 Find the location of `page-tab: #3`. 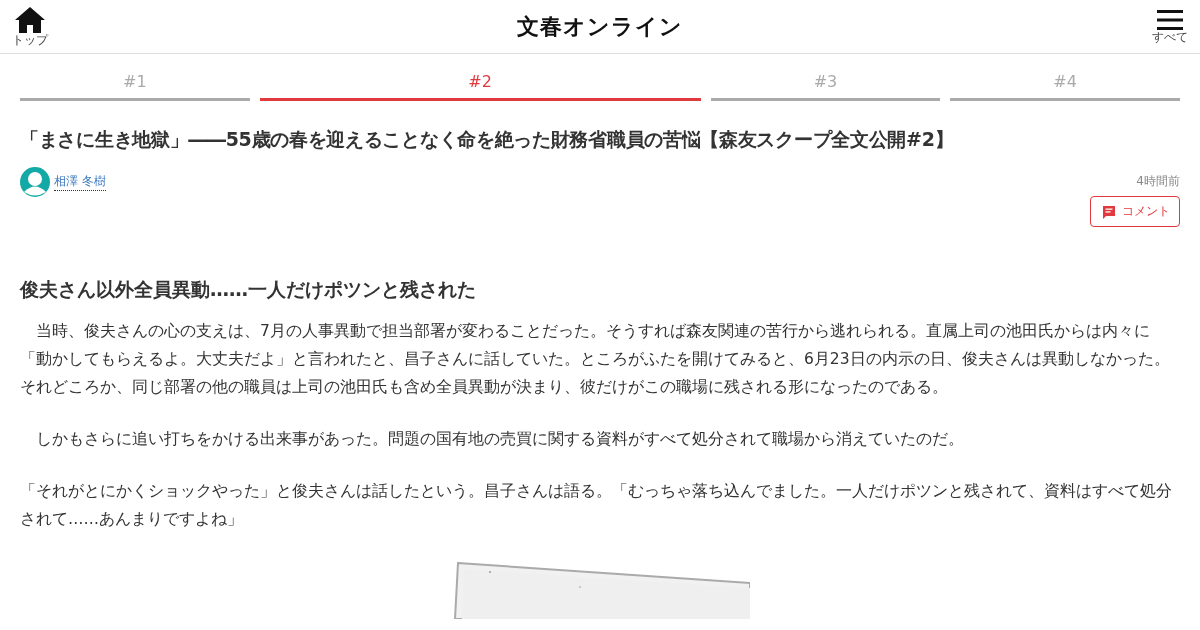

page-tab: #3 is located at coordinates (825, 86).